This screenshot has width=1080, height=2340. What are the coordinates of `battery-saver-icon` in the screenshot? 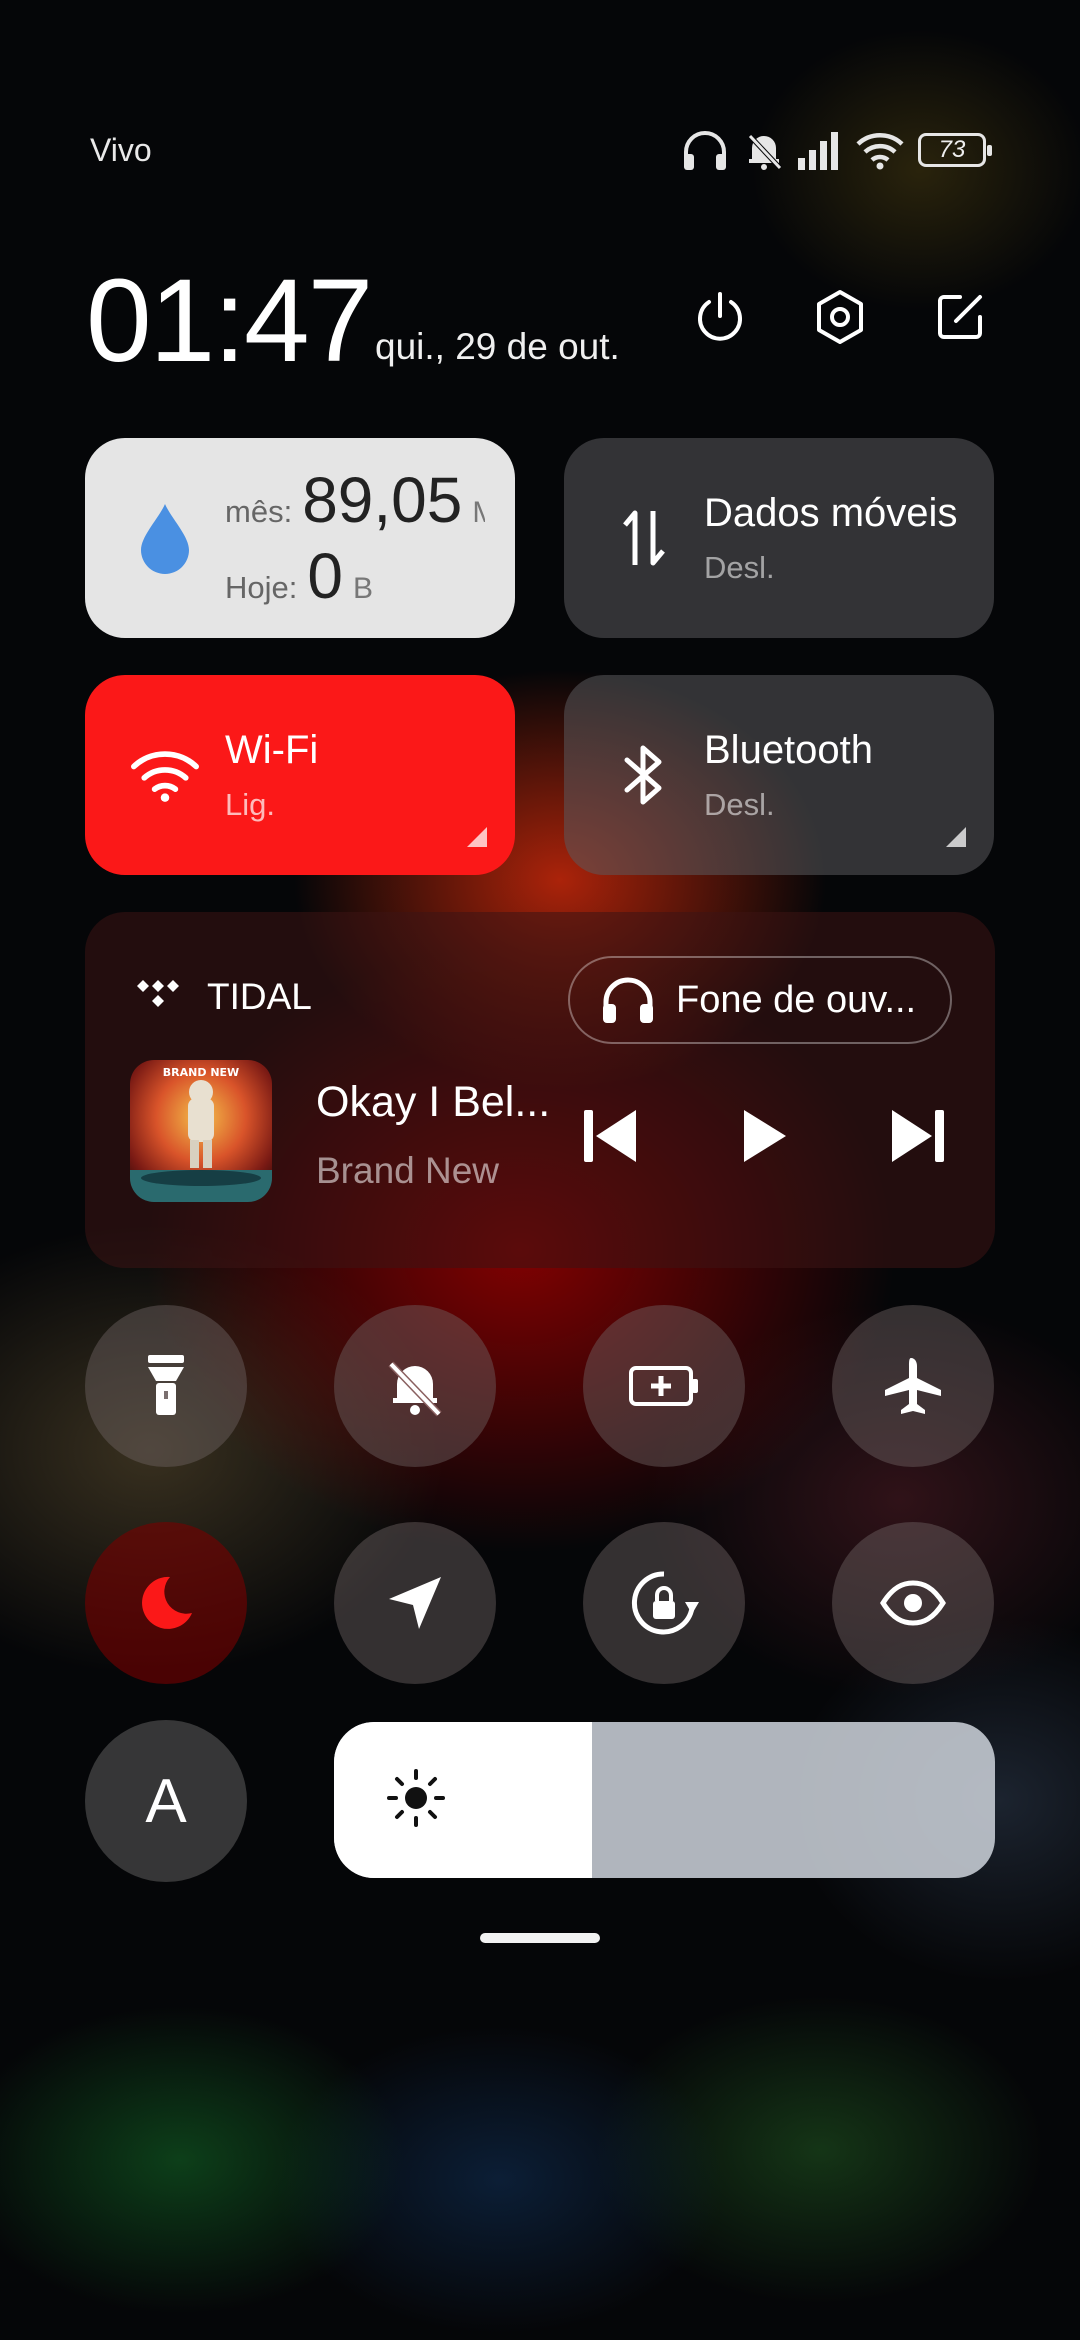 It's located at (663, 1386).